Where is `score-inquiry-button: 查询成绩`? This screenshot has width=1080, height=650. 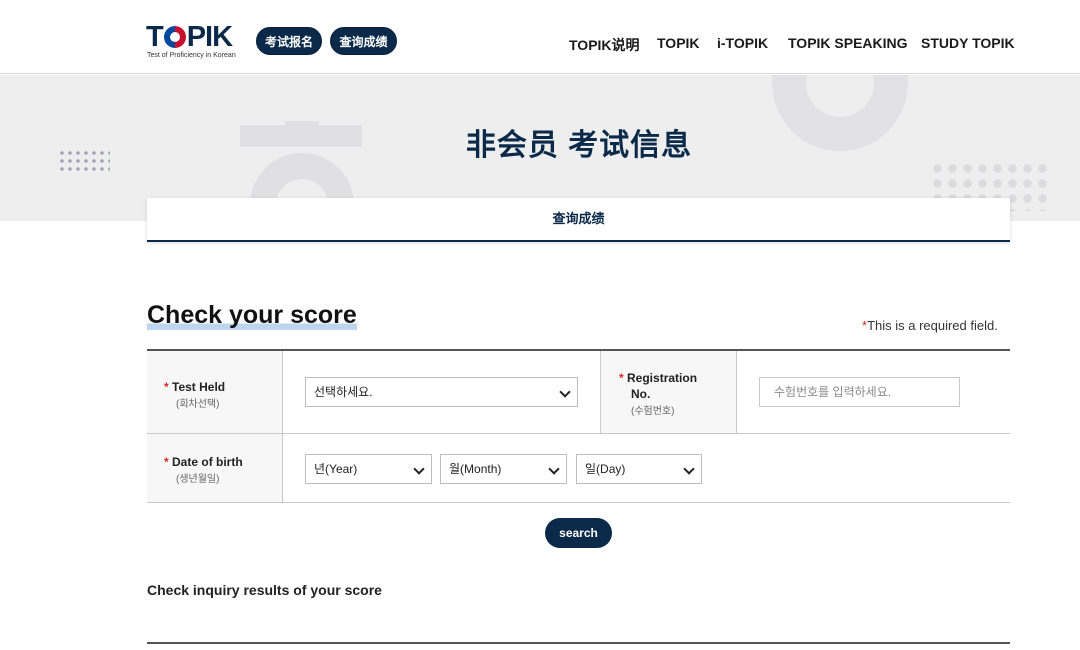
score-inquiry-button: 查询成绩 is located at coordinates (363, 41).